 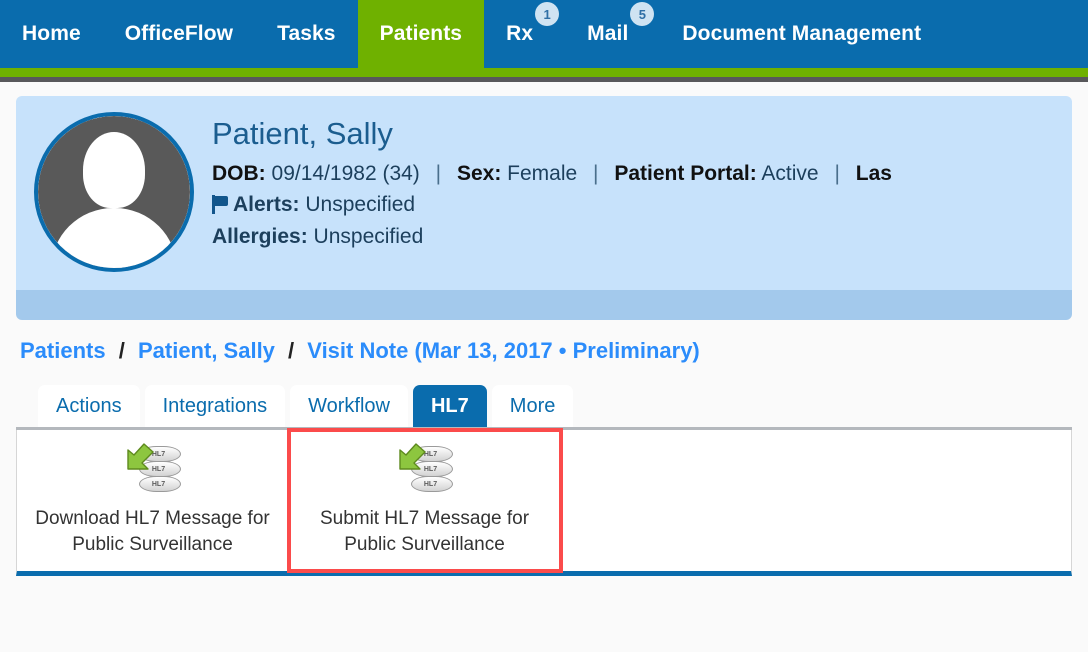 I want to click on tab-label: Integrations, so click(x=215, y=405).